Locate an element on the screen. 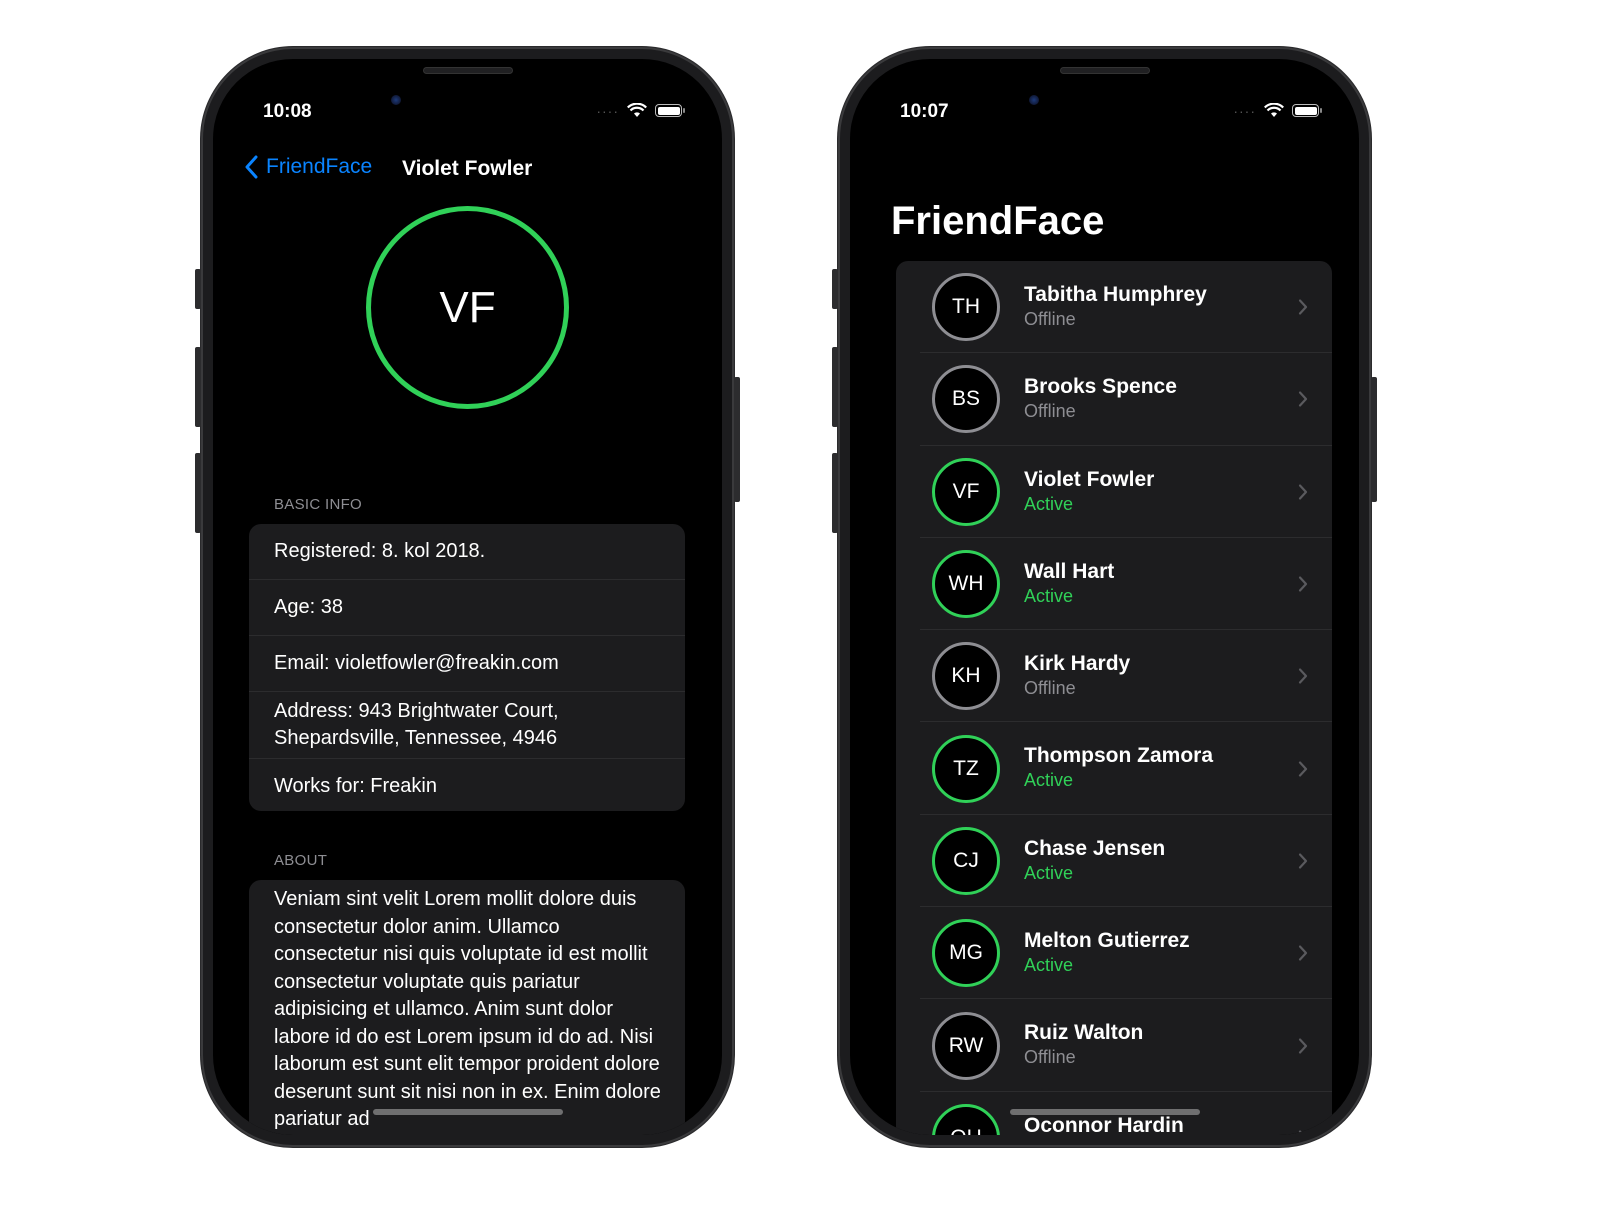  avatar: BS is located at coordinates (966, 399).